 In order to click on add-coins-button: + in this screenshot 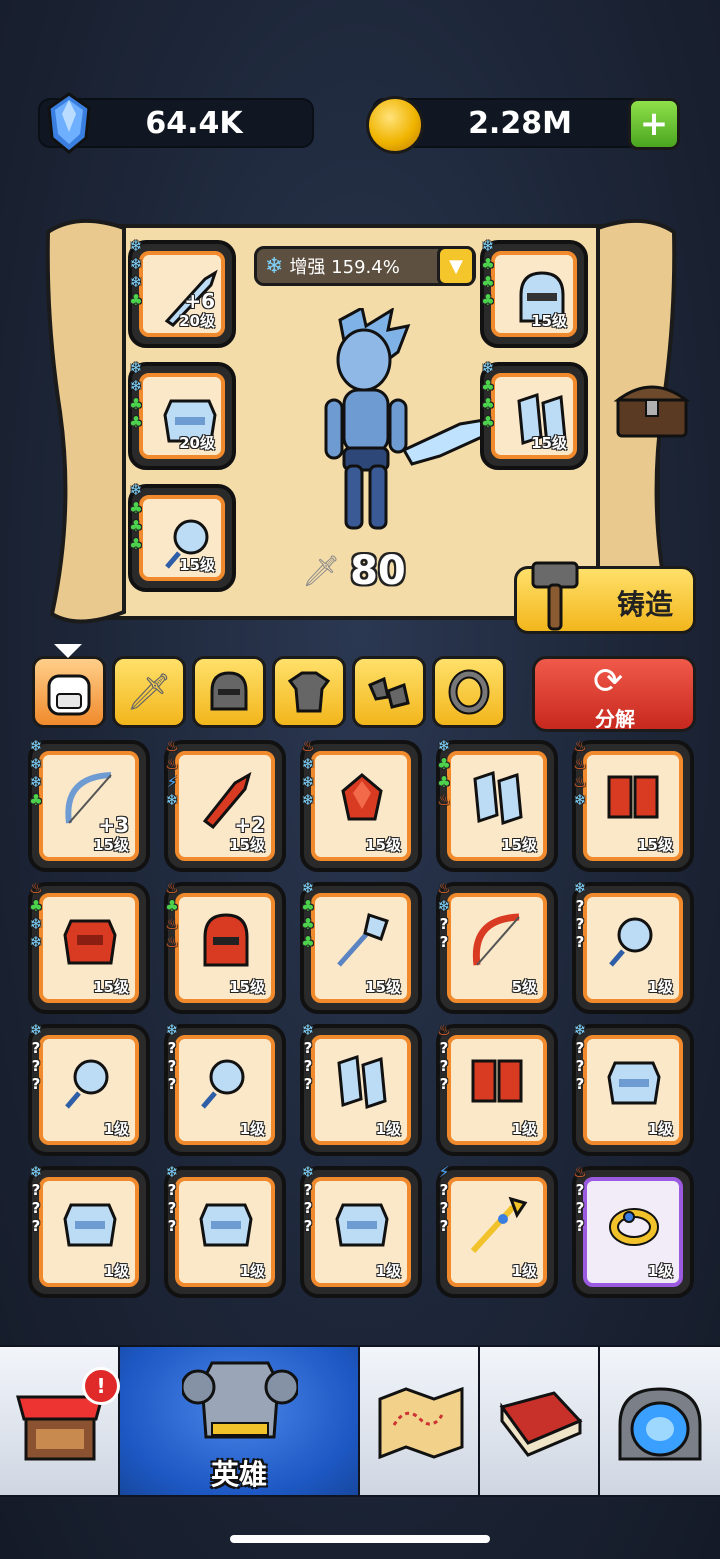, I will do `click(654, 124)`.